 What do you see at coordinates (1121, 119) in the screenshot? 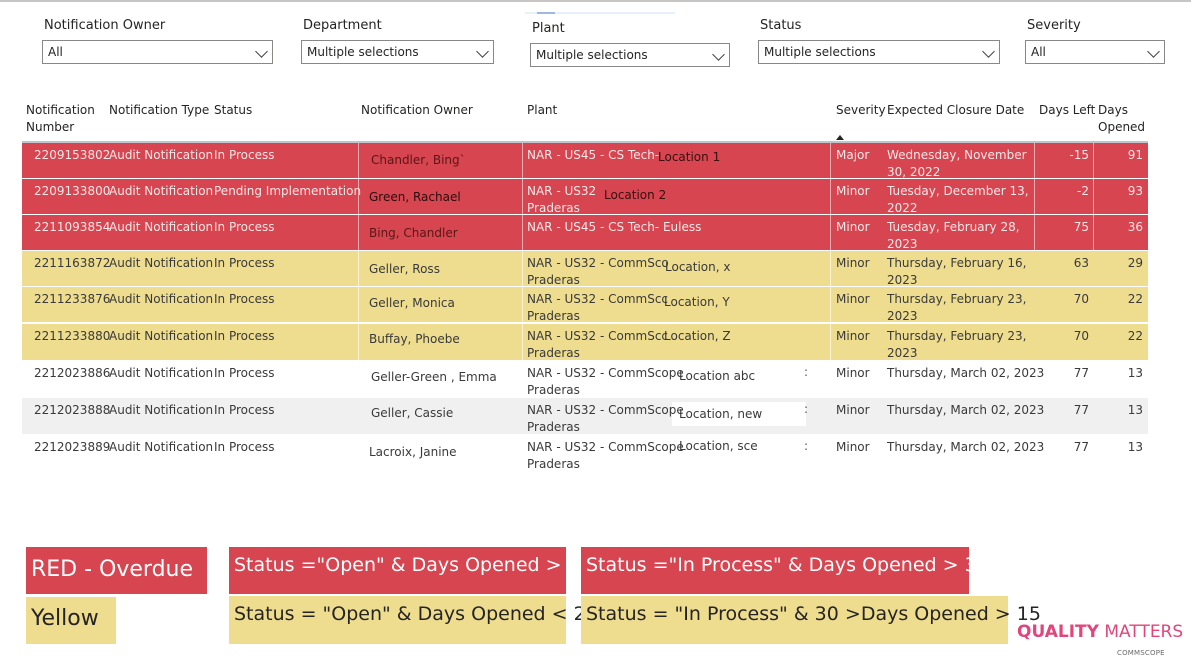
I see `header-days-opened: Days Opened` at bounding box center [1121, 119].